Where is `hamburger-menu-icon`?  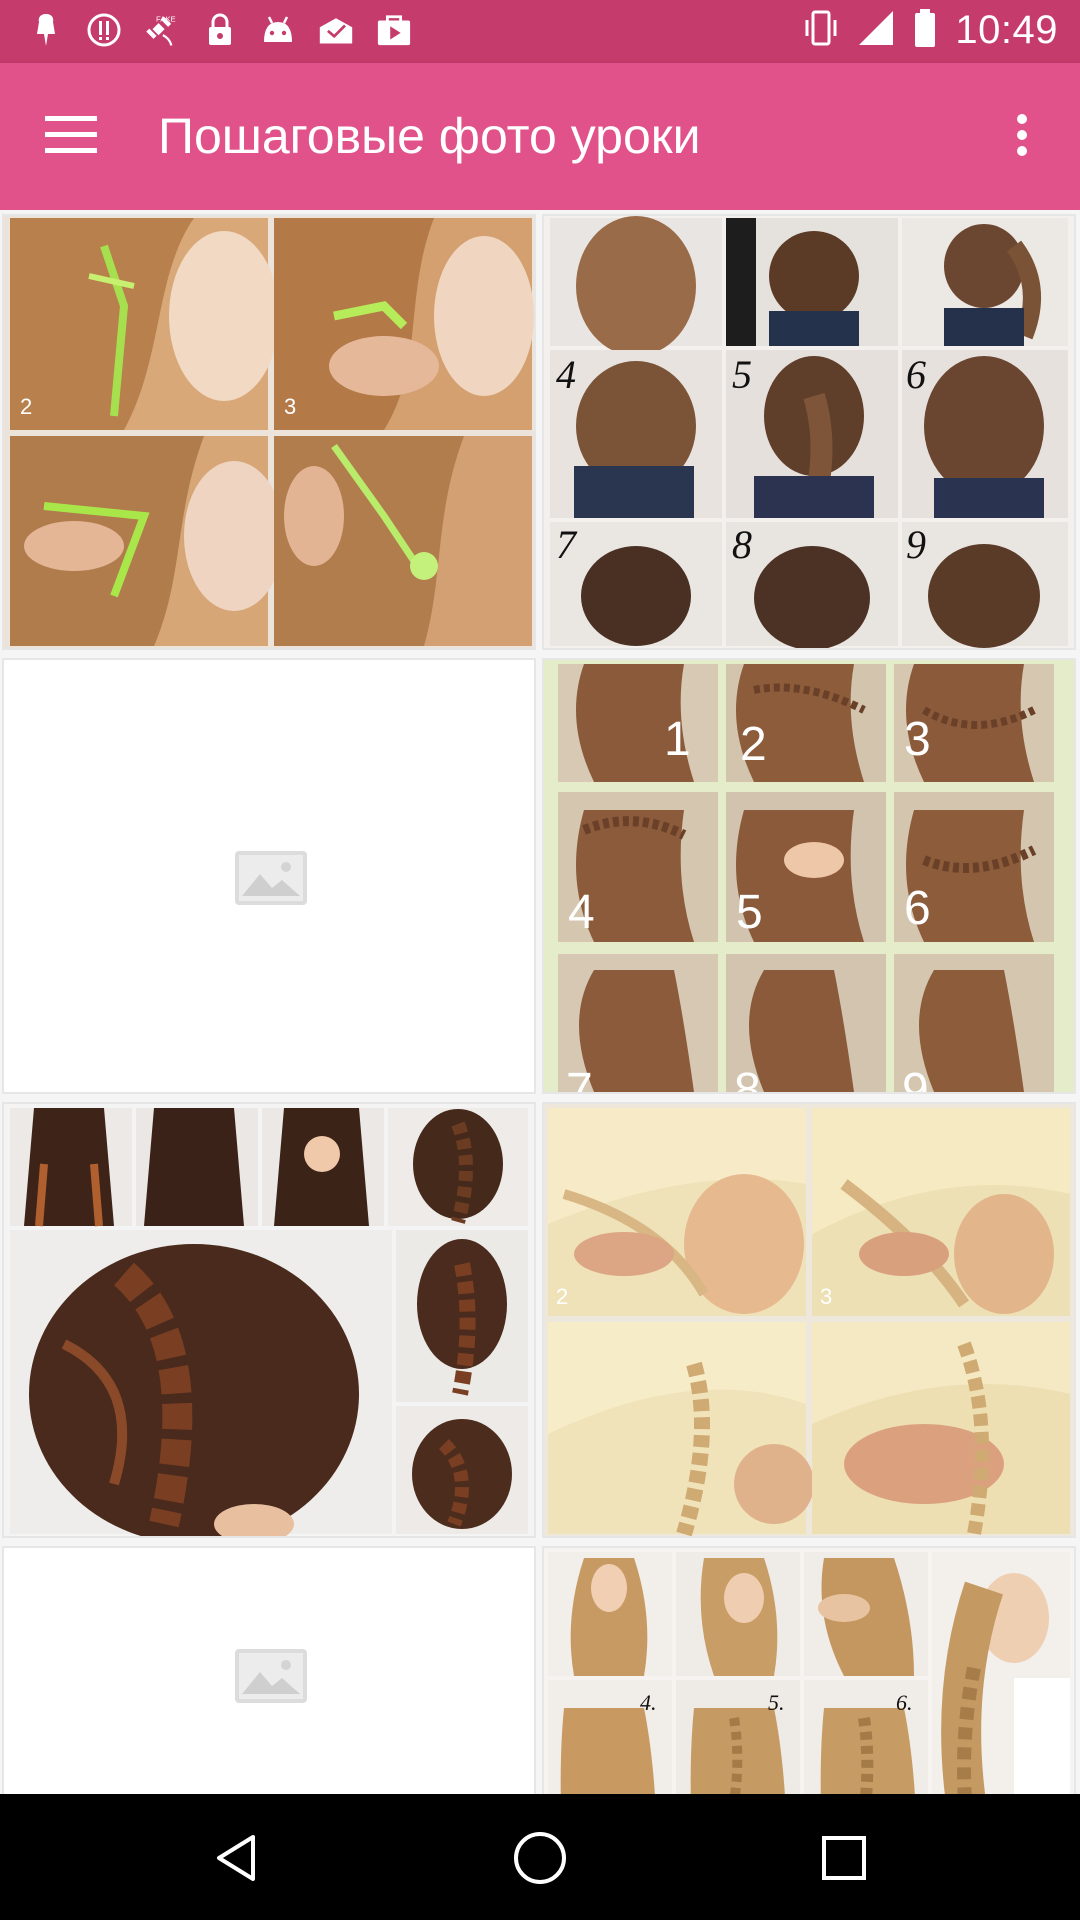
hamburger-menu-icon is located at coordinates (71, 135).